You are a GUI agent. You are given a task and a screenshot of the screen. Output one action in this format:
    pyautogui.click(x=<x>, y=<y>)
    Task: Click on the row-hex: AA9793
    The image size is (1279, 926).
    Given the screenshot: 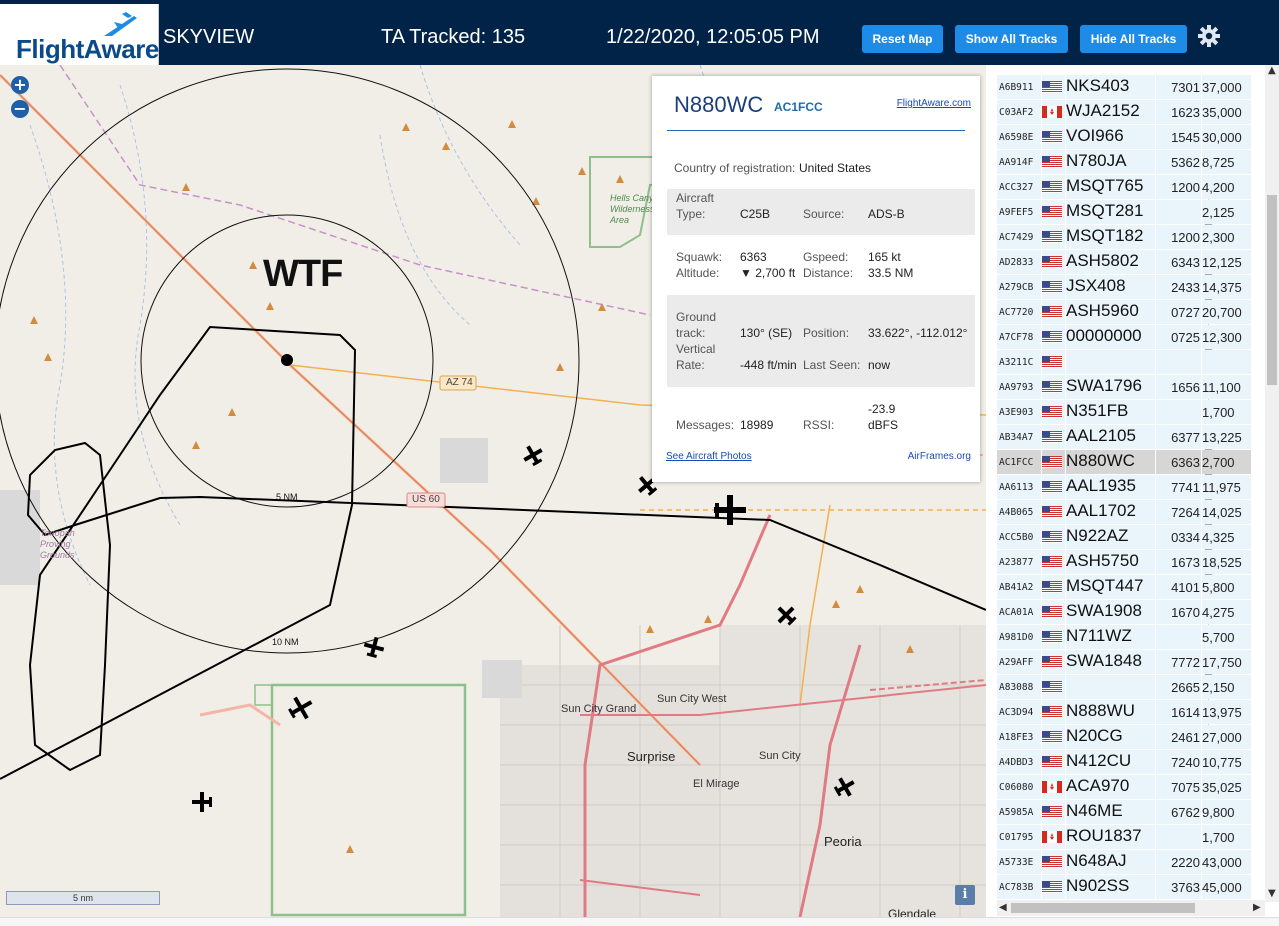 What is the action you would take?
    pyautogui.click(x=1016, y=387)
    